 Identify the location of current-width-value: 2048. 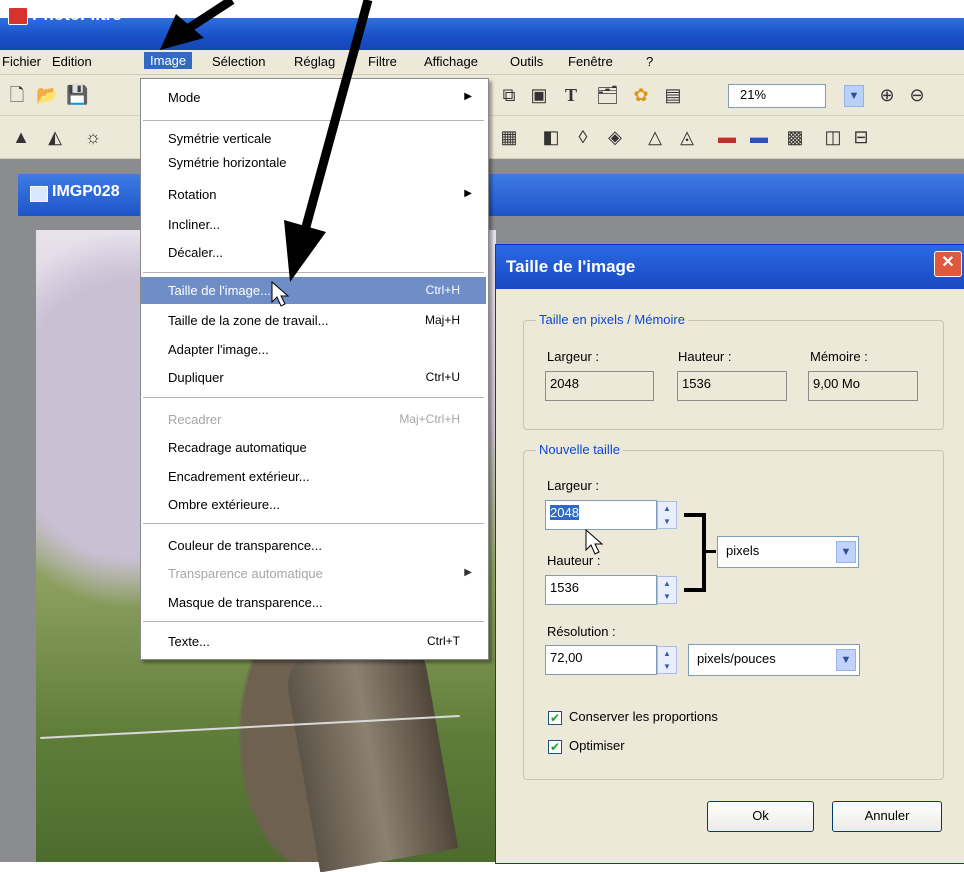
(599, 386).